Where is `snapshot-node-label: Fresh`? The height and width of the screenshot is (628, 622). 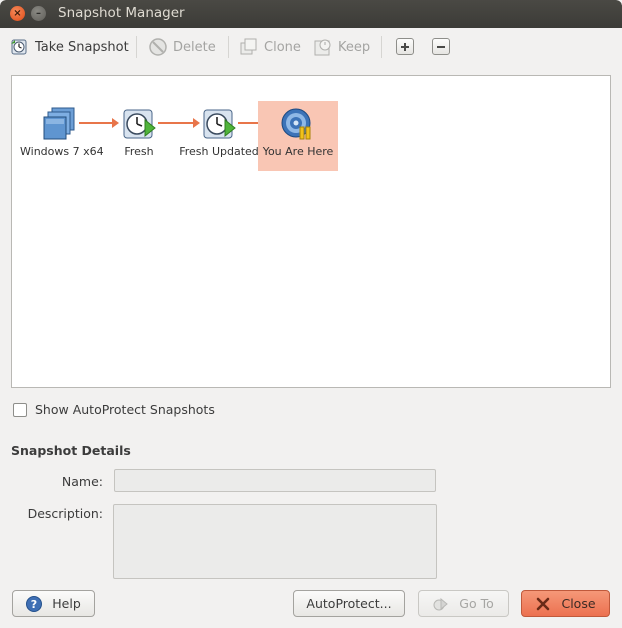 snapshot-node-label: Fresh is located at coordinates (139, 151).